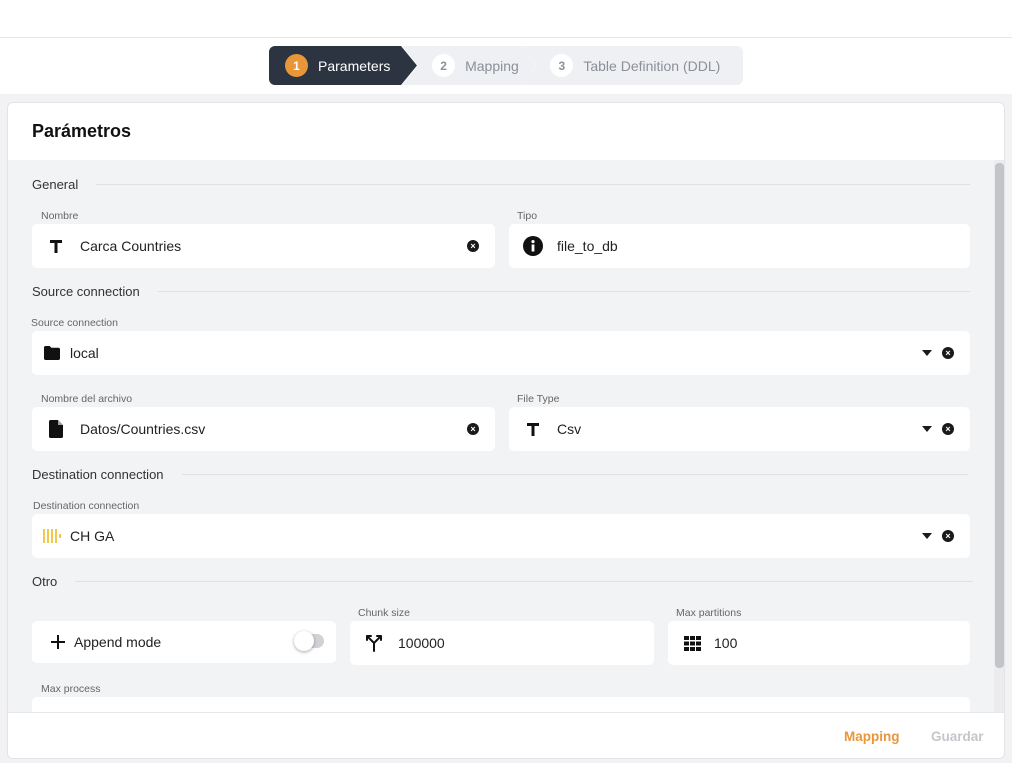  I want to click on nombre-field: Carca Countries ×, so click(263, 246).